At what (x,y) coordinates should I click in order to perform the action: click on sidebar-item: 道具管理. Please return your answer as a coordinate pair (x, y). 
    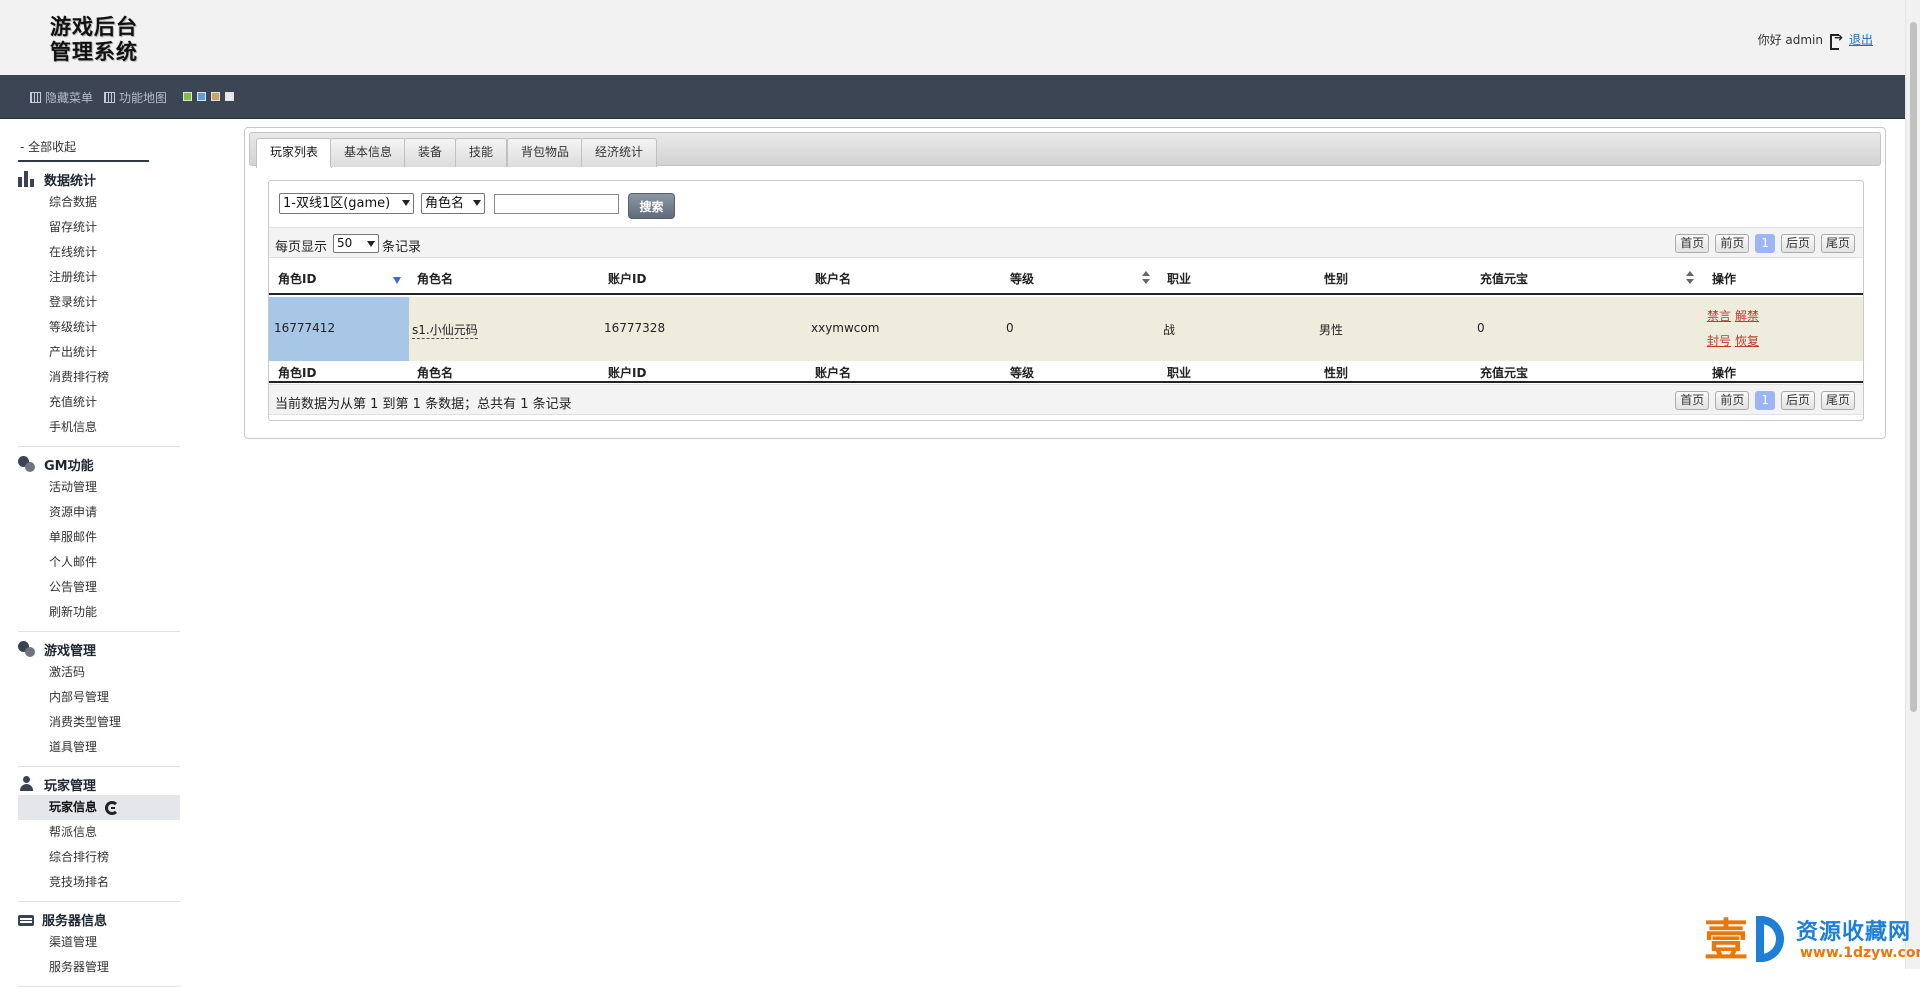
    Looking at the image, I should click on (99, 747).